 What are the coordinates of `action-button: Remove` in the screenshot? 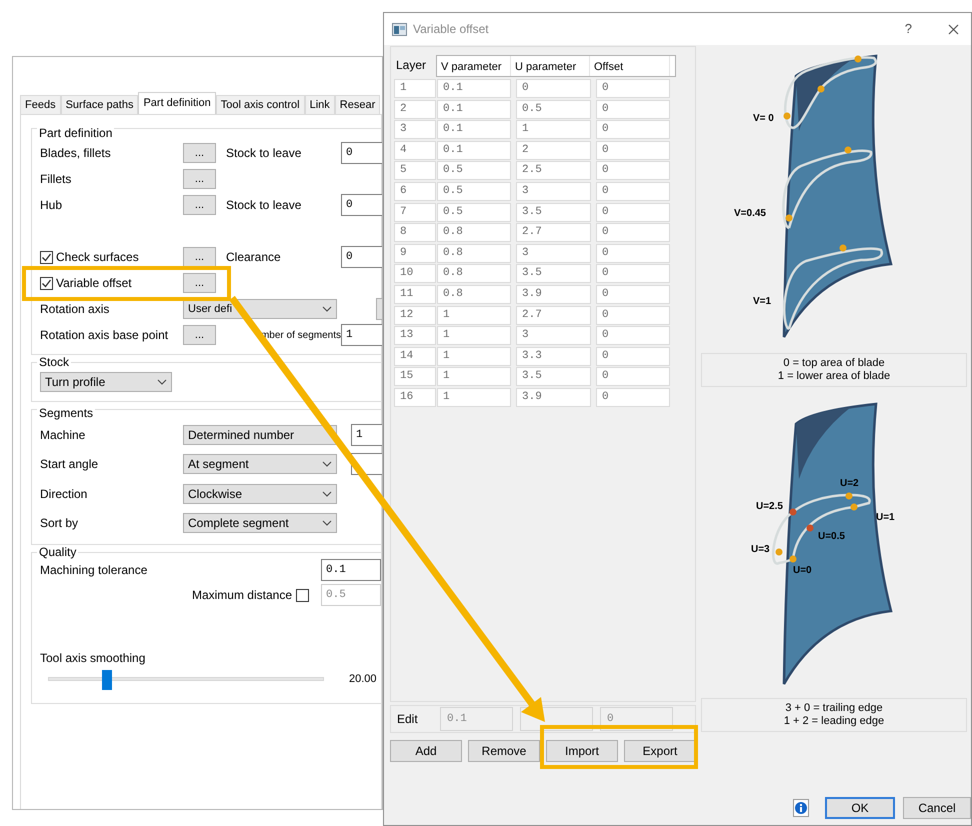 It's located at (504, 751).